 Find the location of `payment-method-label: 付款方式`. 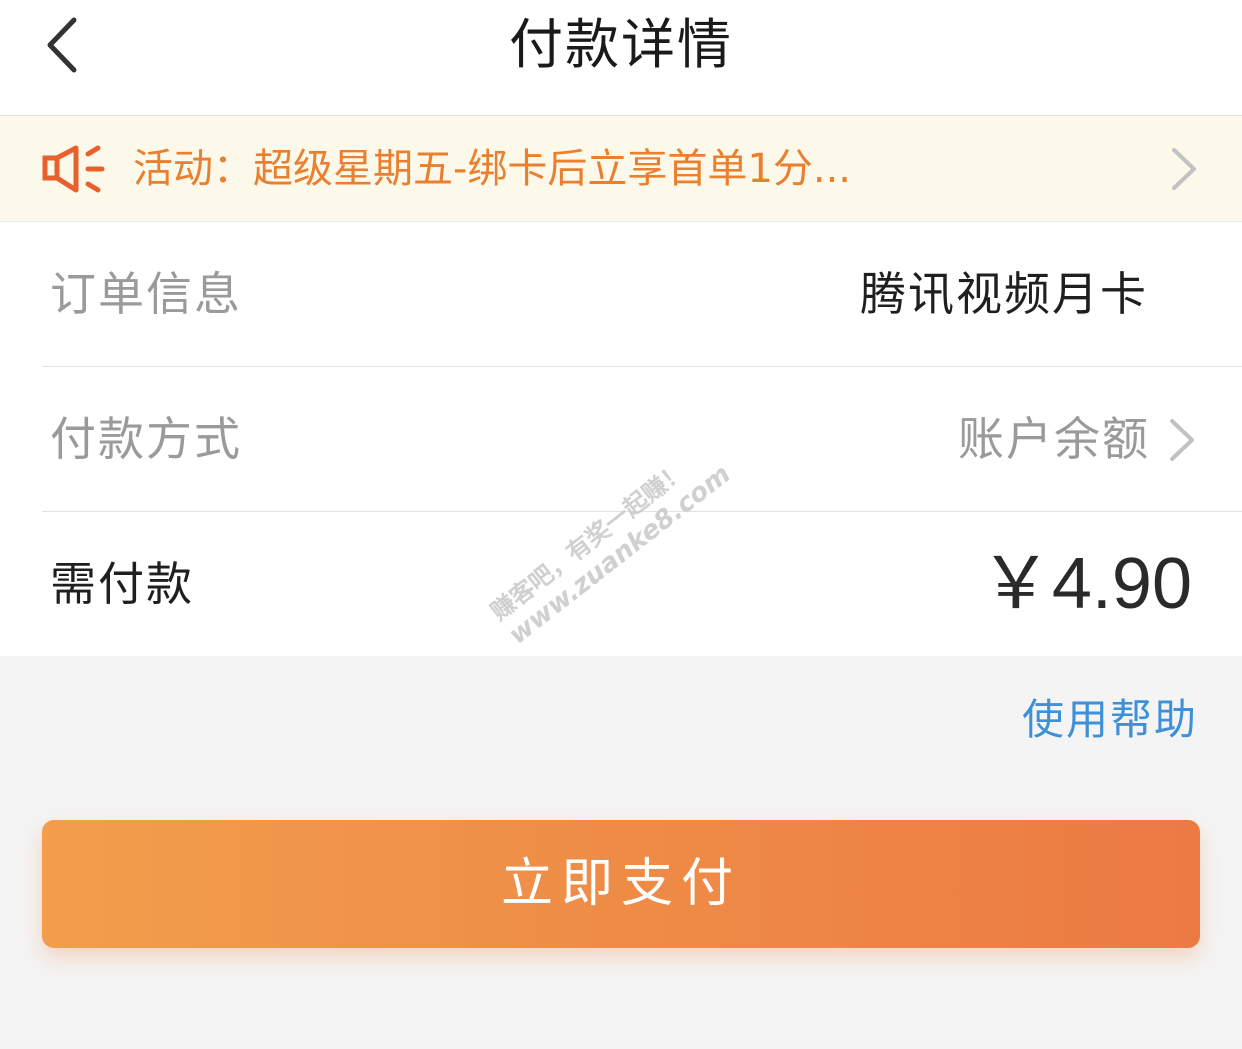

payment-method-label: 付款方式 is located at coordinates (146, 439).